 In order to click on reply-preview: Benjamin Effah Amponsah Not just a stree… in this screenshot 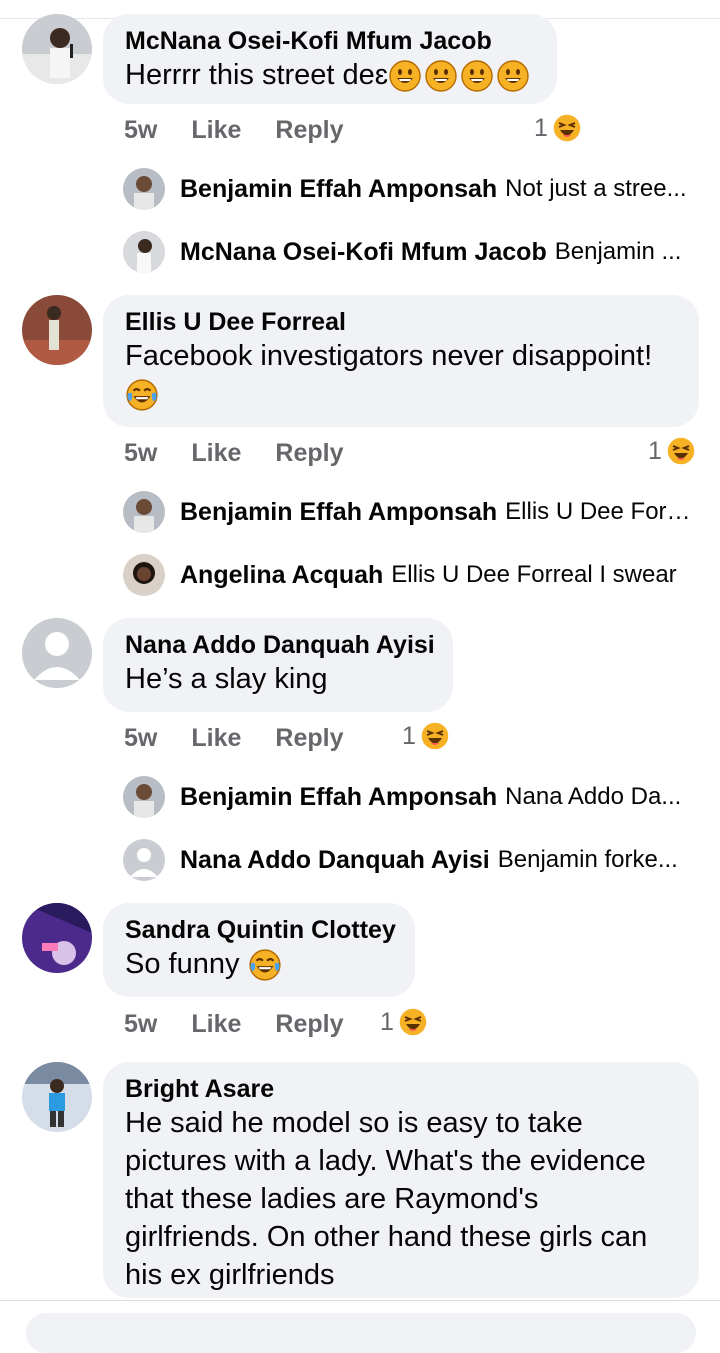, I will do `click(408, 189)`.